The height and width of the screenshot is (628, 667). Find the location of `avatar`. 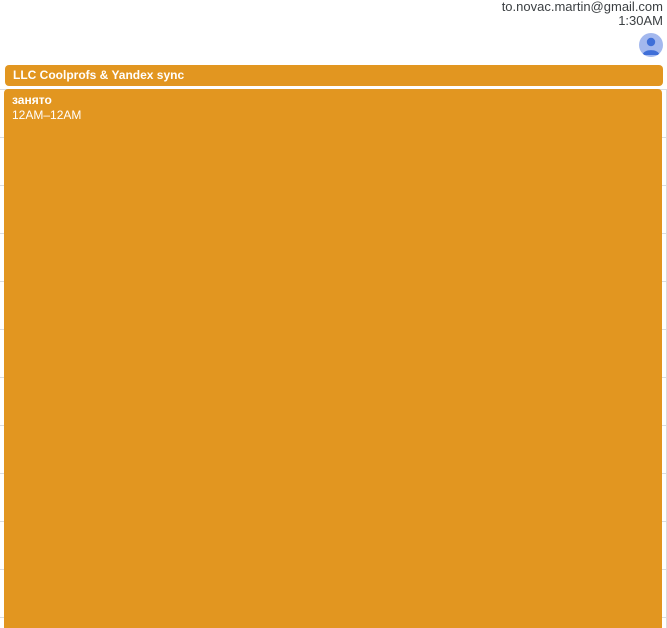

avatar is located at coordinates (651, 45).